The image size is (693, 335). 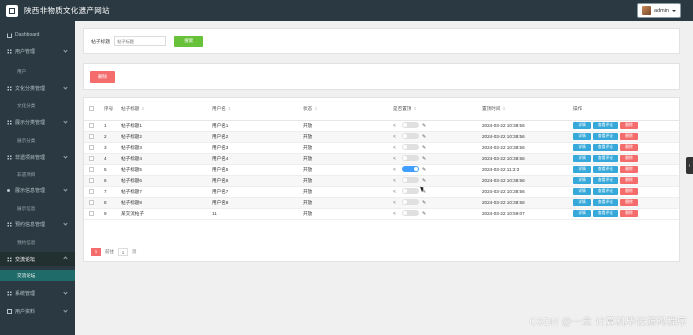 I want to click on goto-page-input: 1, so click(x=123, y=252).